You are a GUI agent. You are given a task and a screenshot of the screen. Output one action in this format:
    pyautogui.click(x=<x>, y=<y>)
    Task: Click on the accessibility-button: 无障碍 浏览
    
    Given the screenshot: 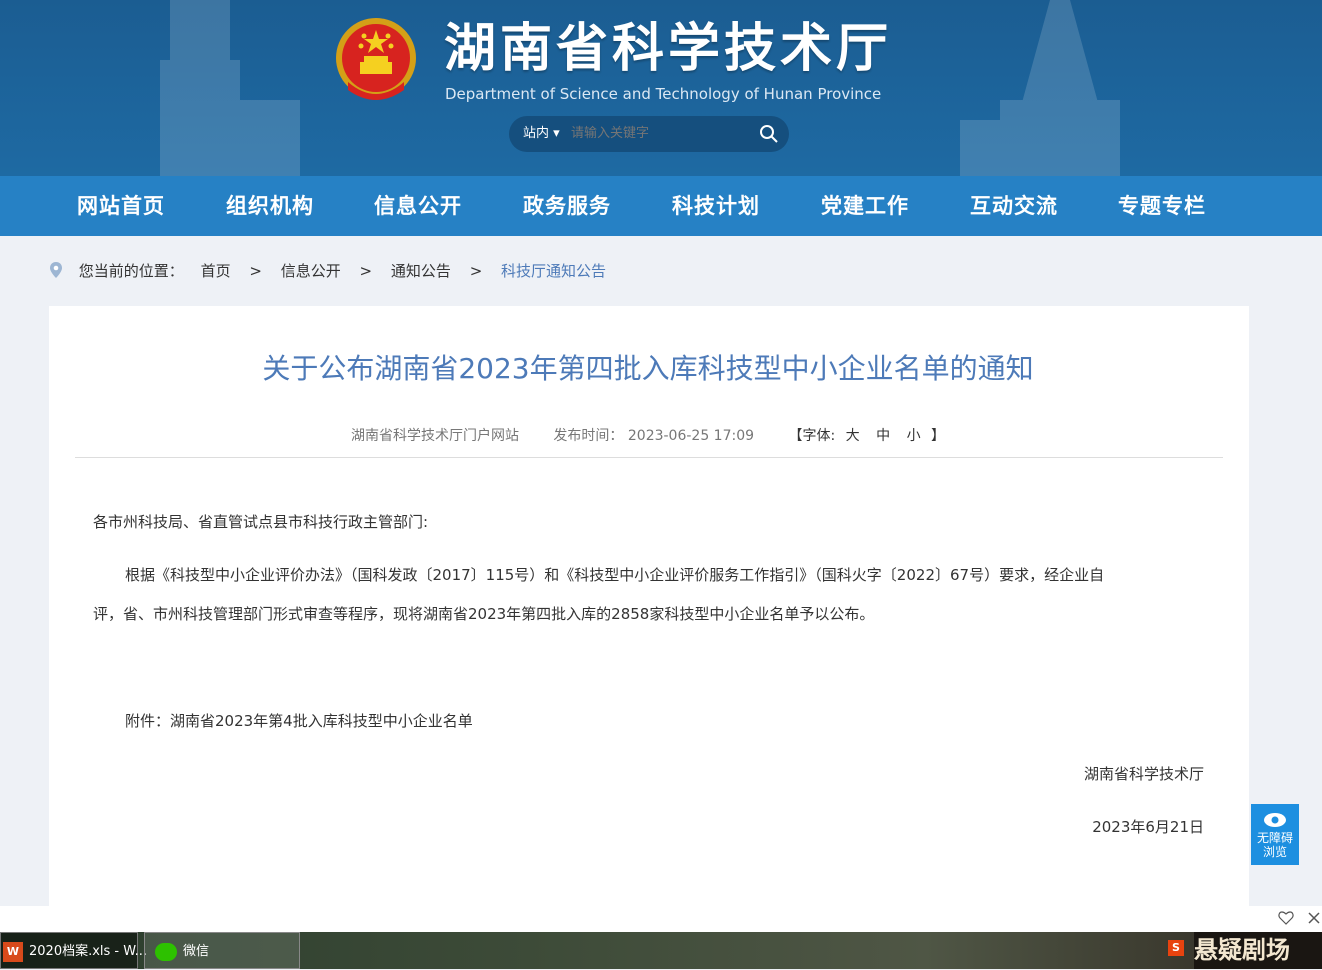 What is the action you would take?
    pyautogui.click(x=1275, y=834)
    